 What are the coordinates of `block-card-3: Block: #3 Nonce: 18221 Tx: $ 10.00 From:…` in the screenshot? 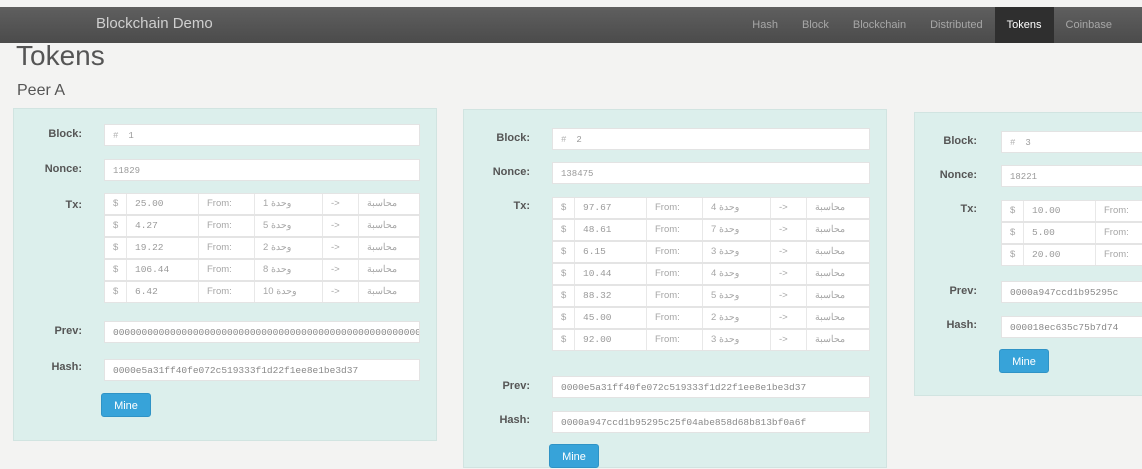 It's located at (1028, 254).